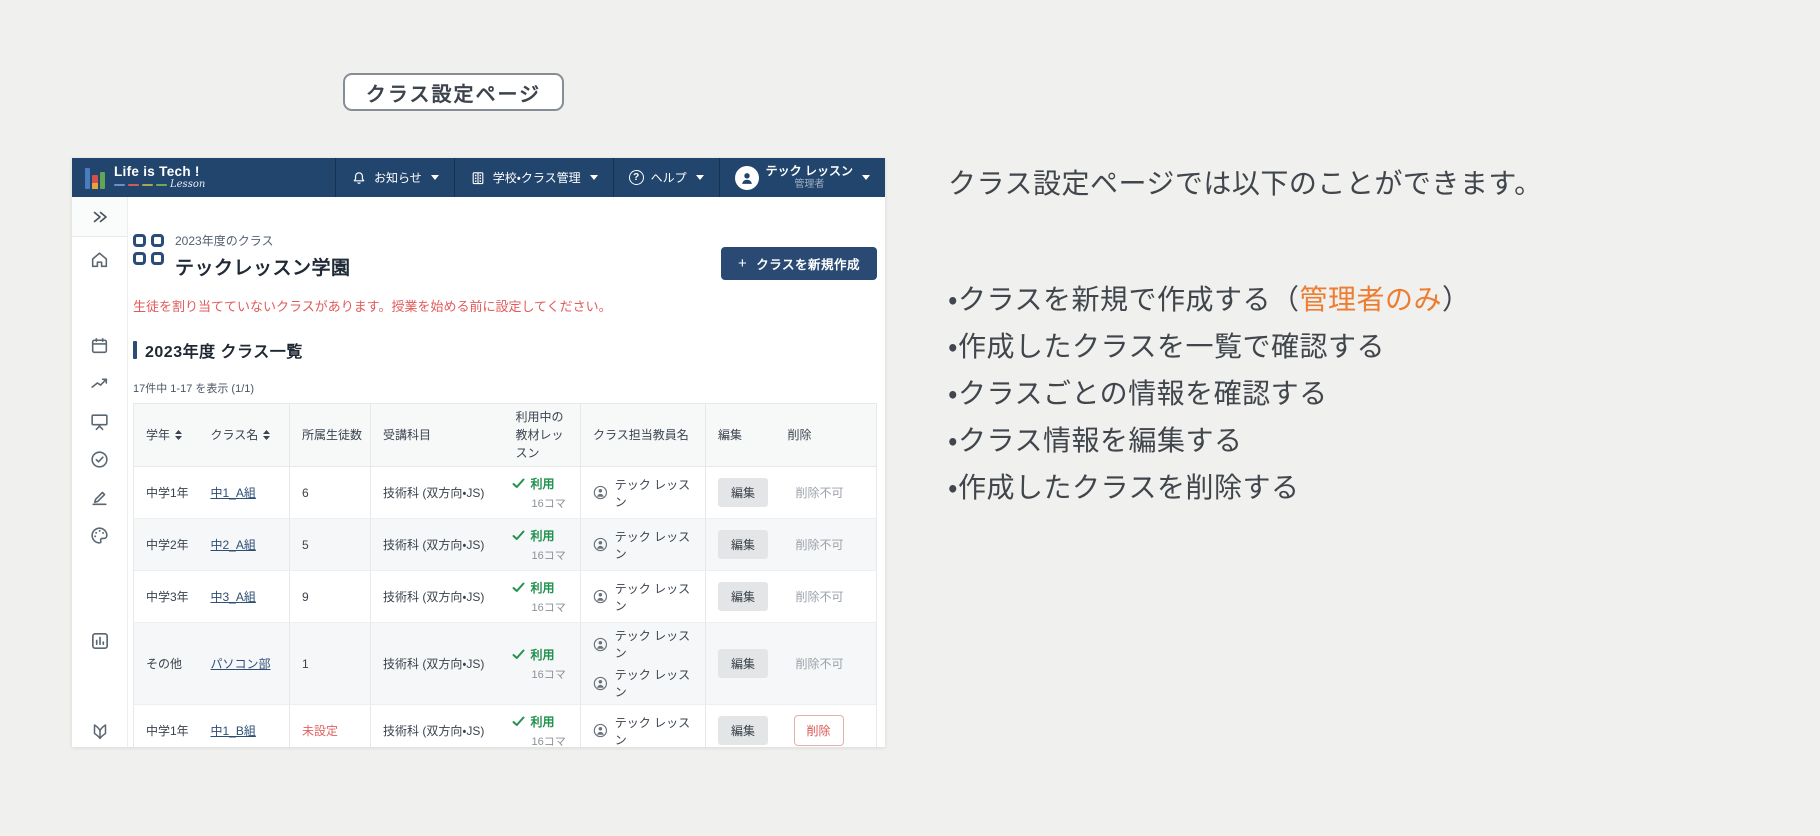  I want to click on check-circle-icon, so click(99, 459).